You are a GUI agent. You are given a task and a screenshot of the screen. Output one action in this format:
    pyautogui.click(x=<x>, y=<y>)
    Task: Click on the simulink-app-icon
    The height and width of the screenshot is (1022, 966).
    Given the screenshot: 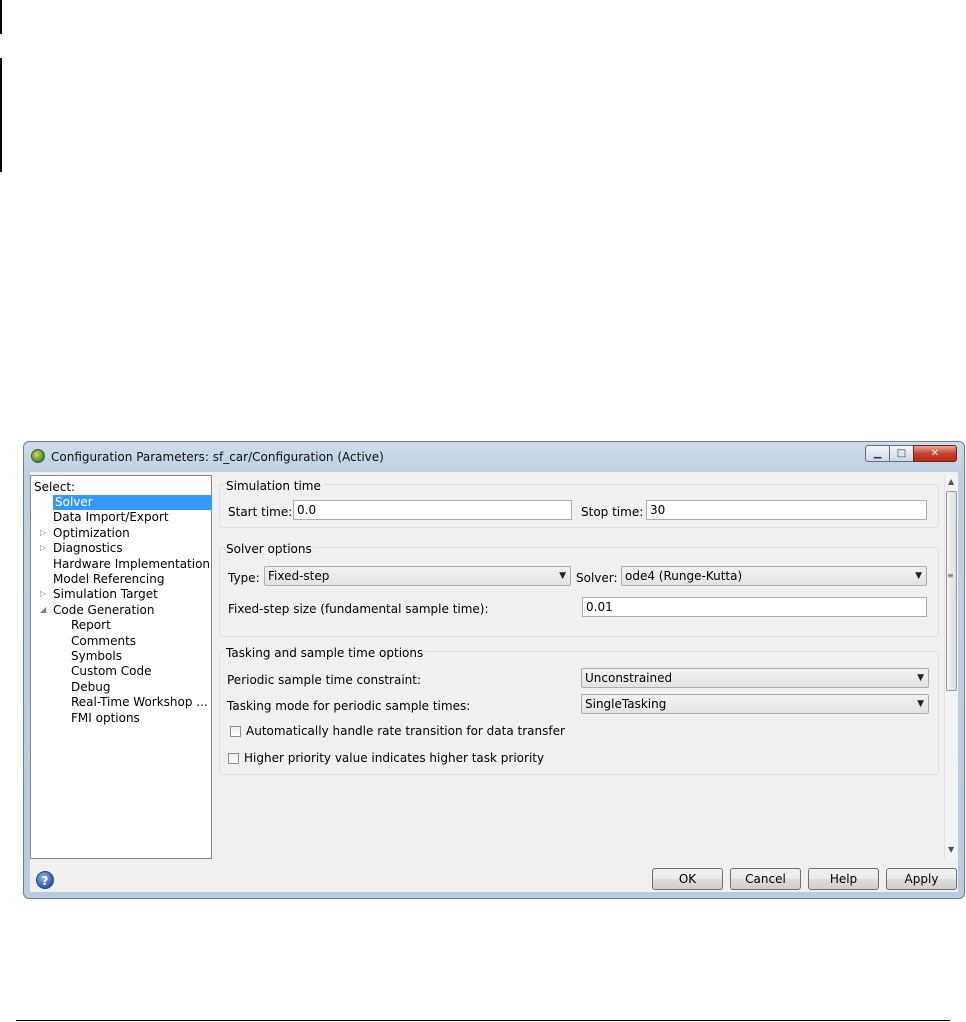 What is the action you would take?
    pyautogui.click(x=38, y=456)
    